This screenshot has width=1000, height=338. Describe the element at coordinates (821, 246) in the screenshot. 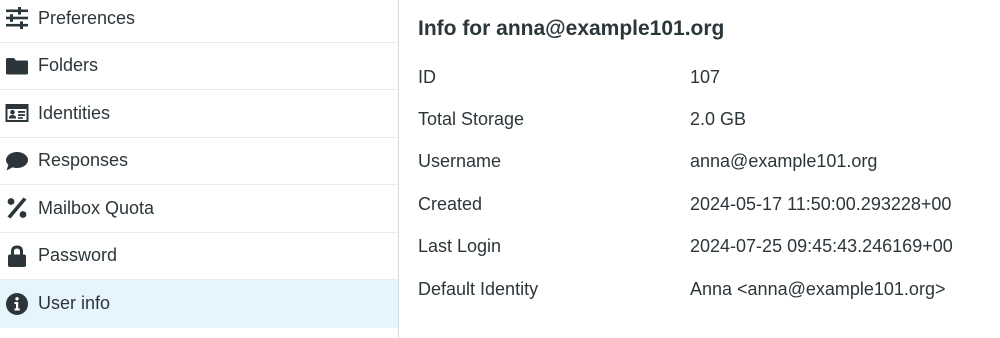

I see `info-value: 2024-07-25 09:45:43.246169+00` at that location.